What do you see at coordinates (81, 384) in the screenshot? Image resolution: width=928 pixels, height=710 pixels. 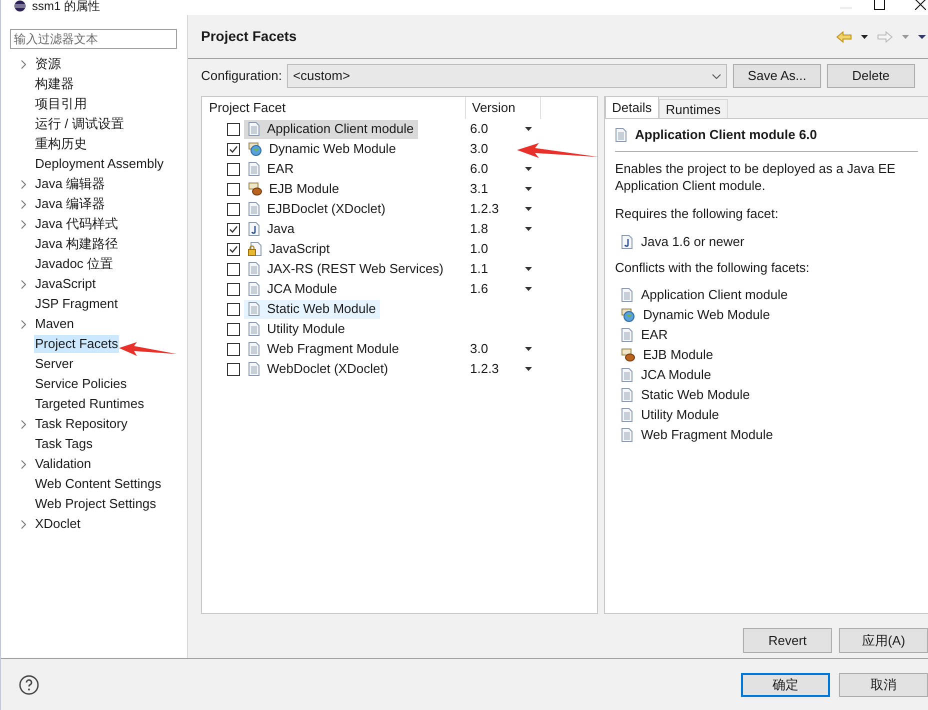 I see `sidebar-item: Service Policies` at bounding box center [81, 384].